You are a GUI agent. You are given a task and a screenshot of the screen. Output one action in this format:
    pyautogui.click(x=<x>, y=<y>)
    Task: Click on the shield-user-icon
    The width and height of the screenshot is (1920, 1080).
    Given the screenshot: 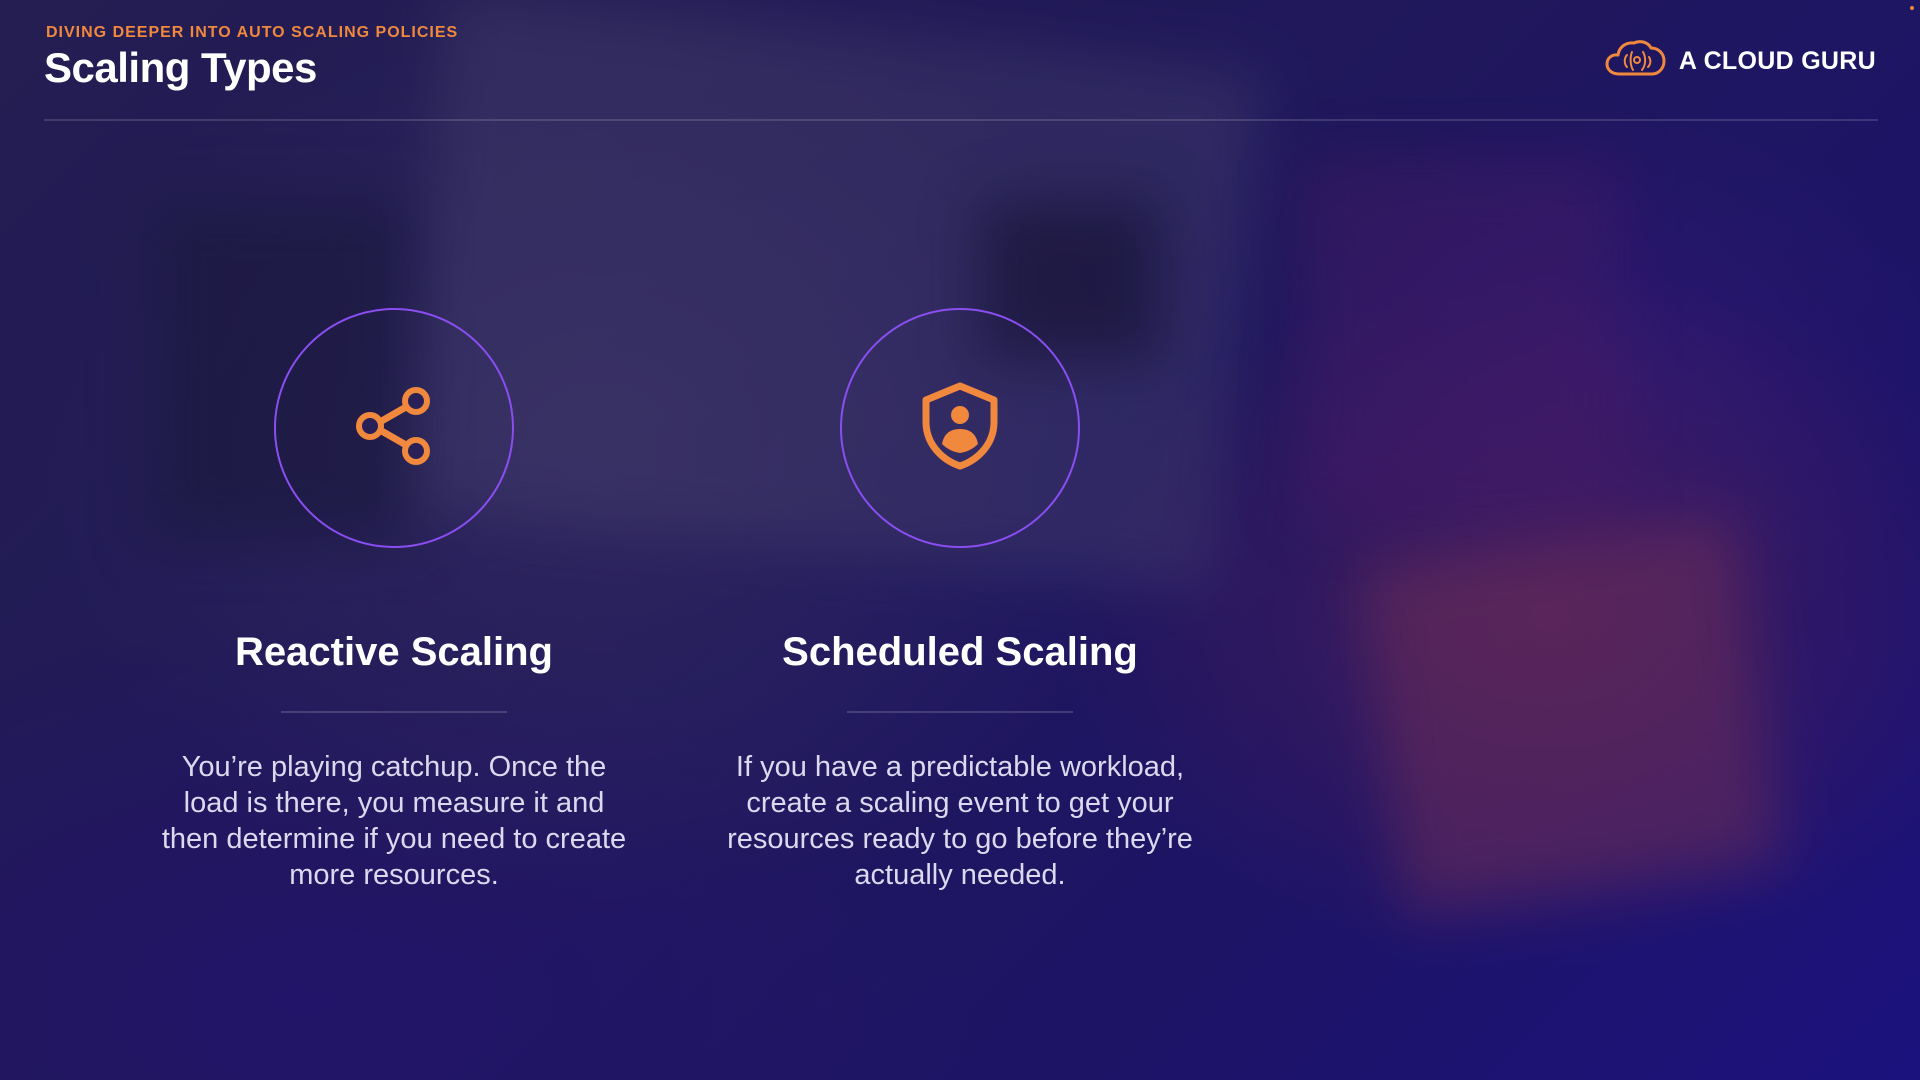 What is the action you would take?
    pyautogui.click(x=960, y=428)
    